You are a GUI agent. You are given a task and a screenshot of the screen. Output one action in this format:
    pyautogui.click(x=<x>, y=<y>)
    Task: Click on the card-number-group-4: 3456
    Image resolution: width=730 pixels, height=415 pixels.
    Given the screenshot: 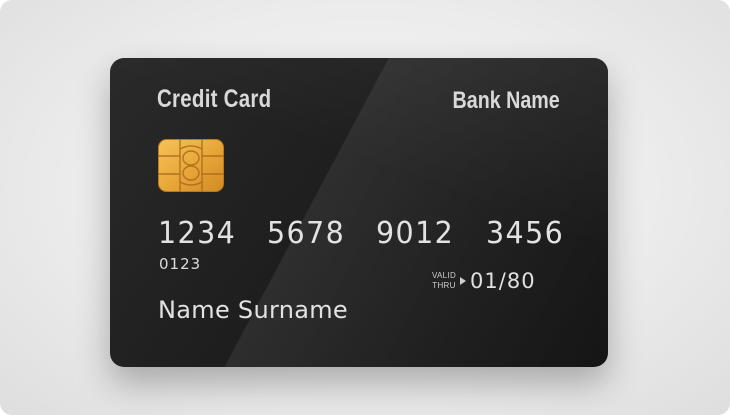 What is the action you would take?
    pyautogui.click(x=524, y=233)
    